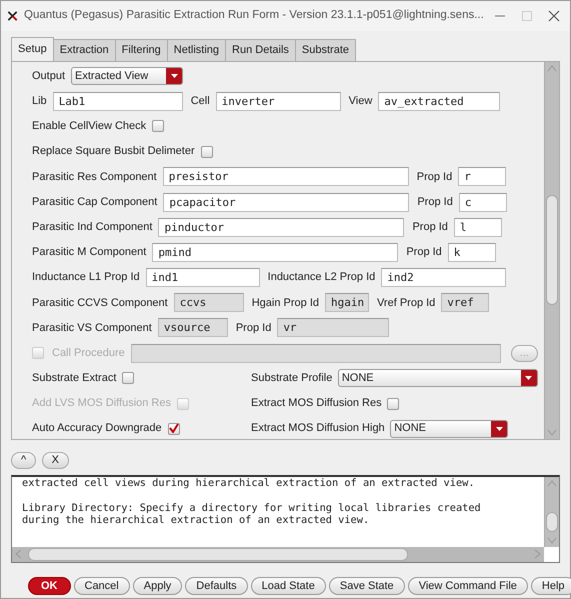  Describe the element at coordinates (251, 508) in the screenshot. I see `help-text-line: Library Directory: Specify a directory for writing local libraries created` at that location.